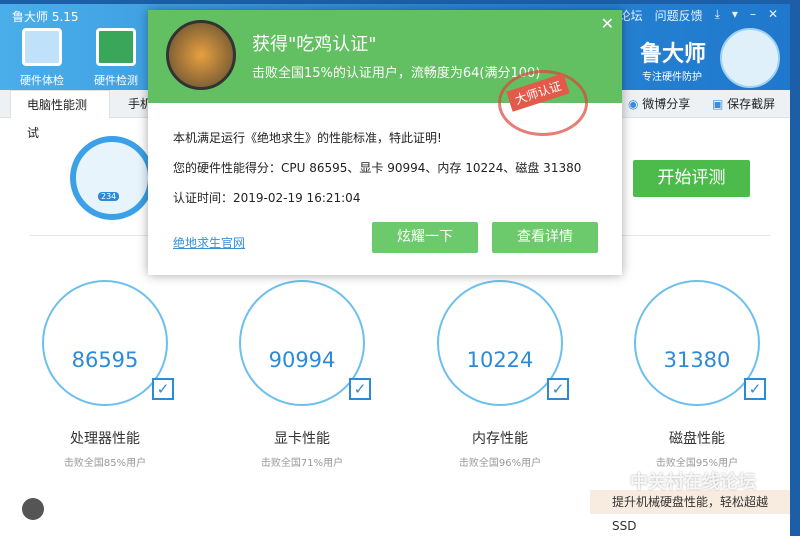 The width and height of the screenshot is (800, 536). I want to click on camera-icon: ▣, so click(720, 104).